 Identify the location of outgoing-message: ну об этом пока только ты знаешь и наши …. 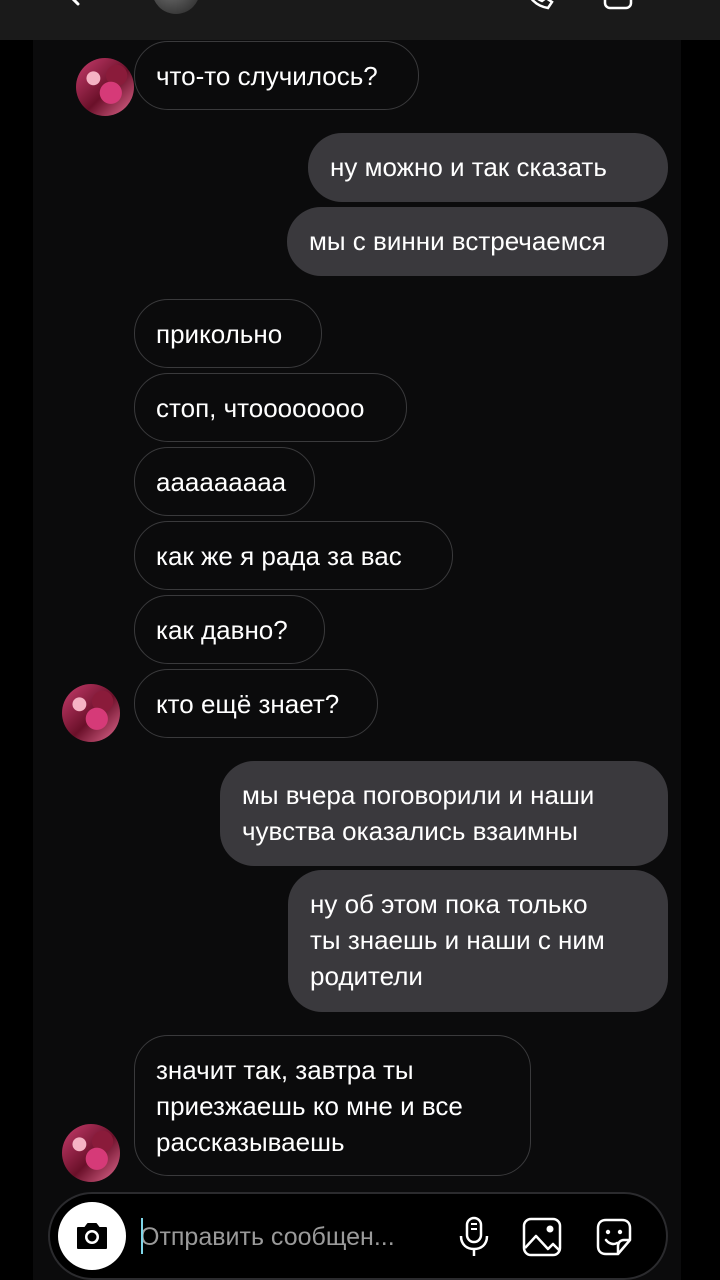
(478, 941).